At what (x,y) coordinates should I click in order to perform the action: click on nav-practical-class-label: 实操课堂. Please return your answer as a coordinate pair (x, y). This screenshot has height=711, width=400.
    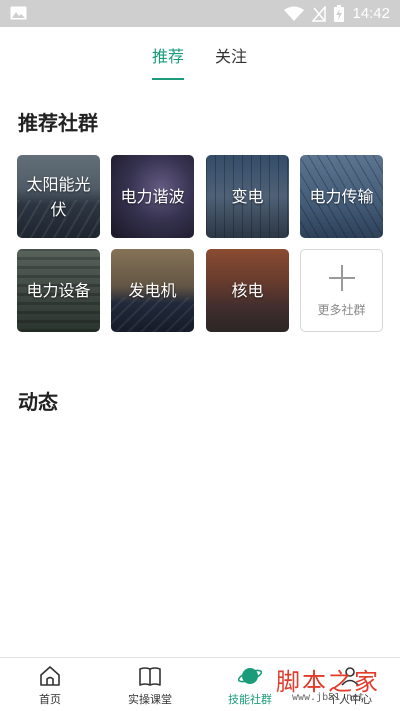
    Looking at the image, I should click on (150, 699).